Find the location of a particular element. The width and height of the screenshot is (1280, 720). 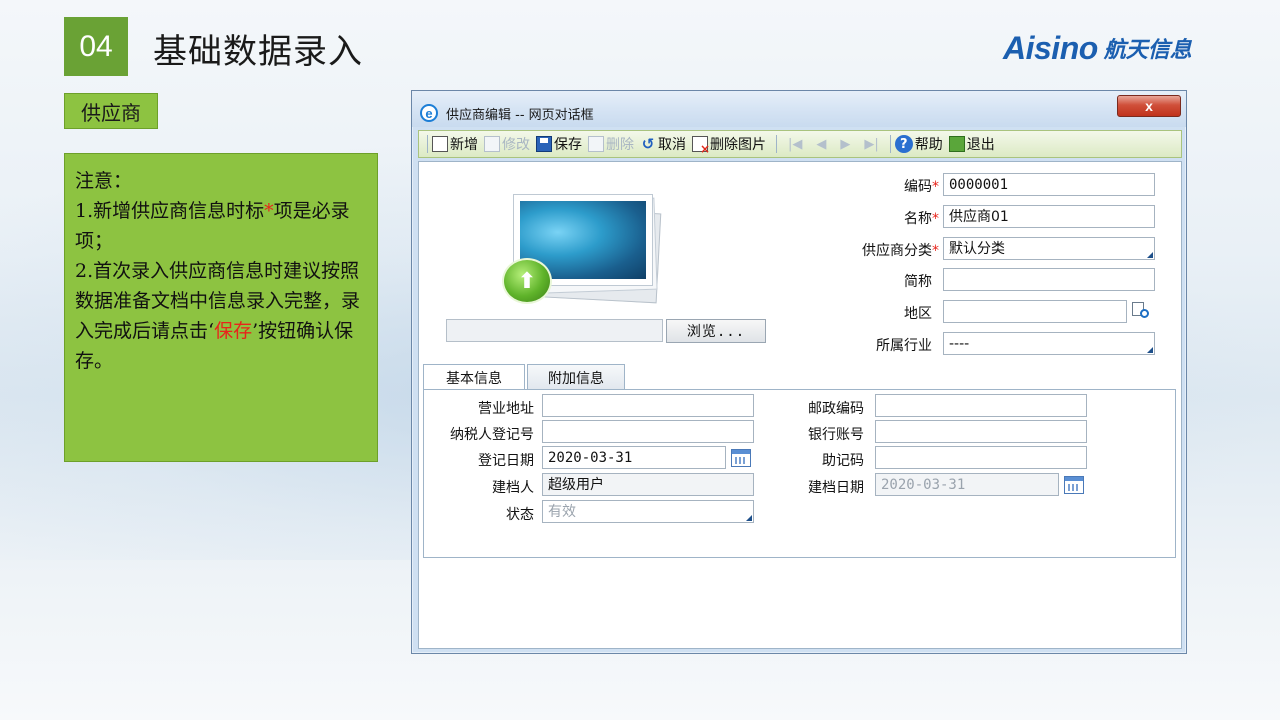

first-record-icon: |◀ is located at coordinates (795, 144).